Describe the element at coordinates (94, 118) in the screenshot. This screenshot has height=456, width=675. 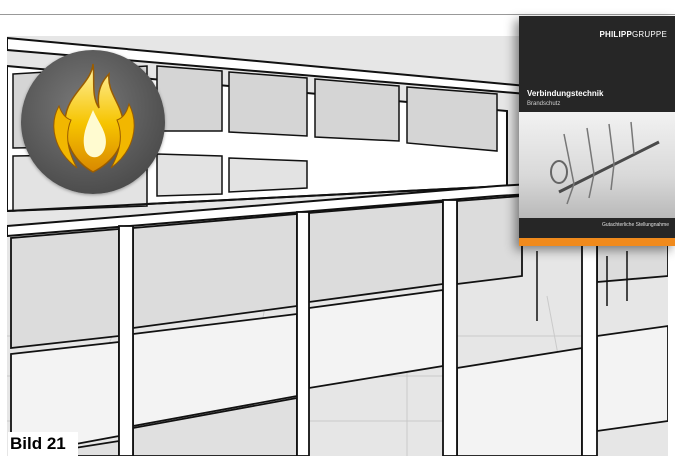
I see `fire-icon` at that location.